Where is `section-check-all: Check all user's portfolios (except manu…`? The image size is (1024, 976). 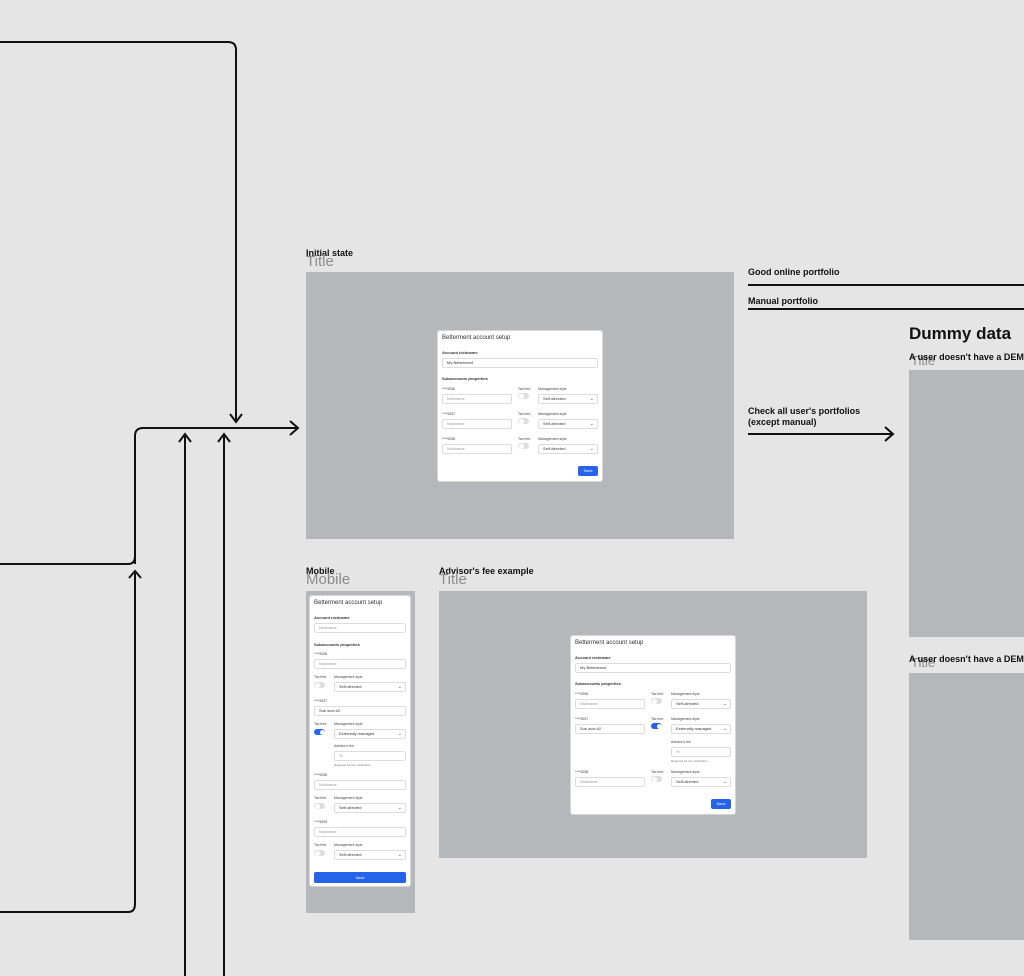
section-check-all: Check all user's portfolios (except manu… is located at coordinates (804, 416).